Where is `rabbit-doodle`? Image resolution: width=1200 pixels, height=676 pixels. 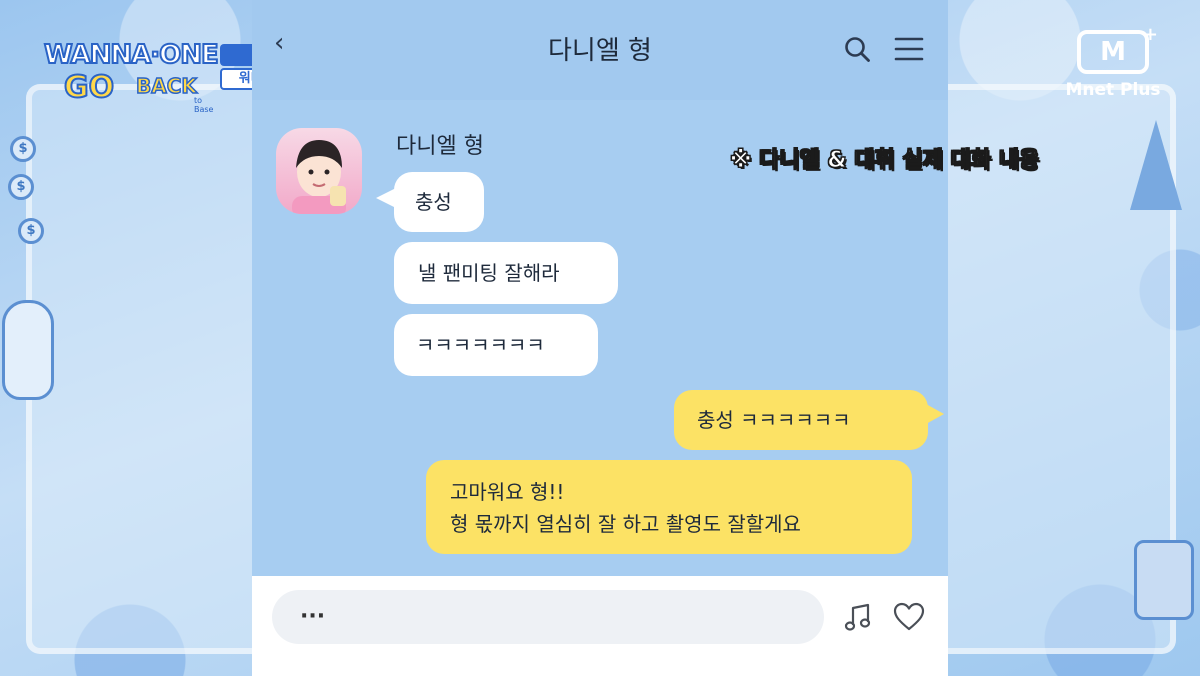
rabbit-doodle is located at coordinates (28, 350).